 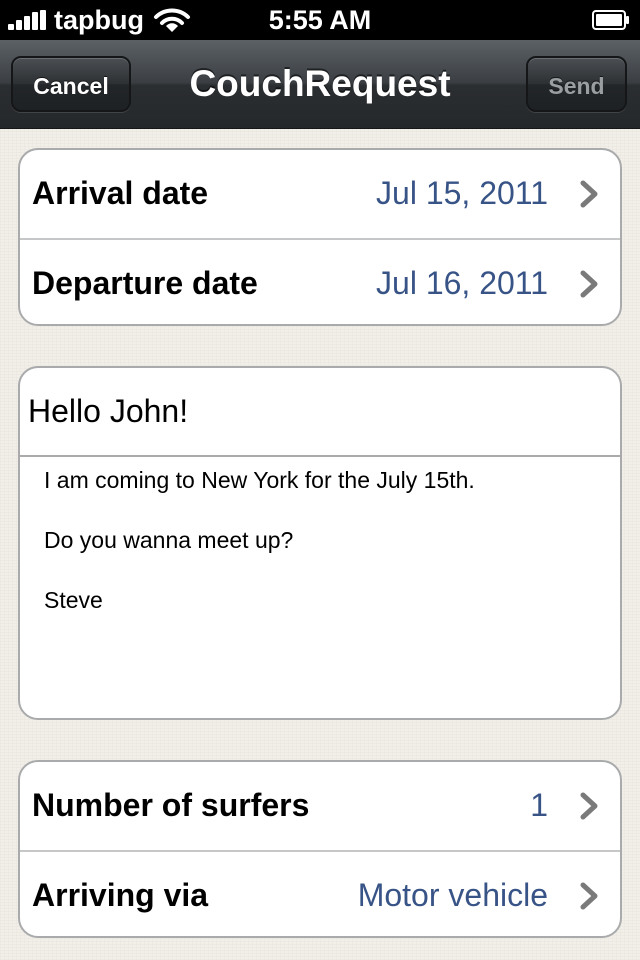 I want to click on navigation-bar: CouchRequest Cancel Send, so click(x=320, y=84).